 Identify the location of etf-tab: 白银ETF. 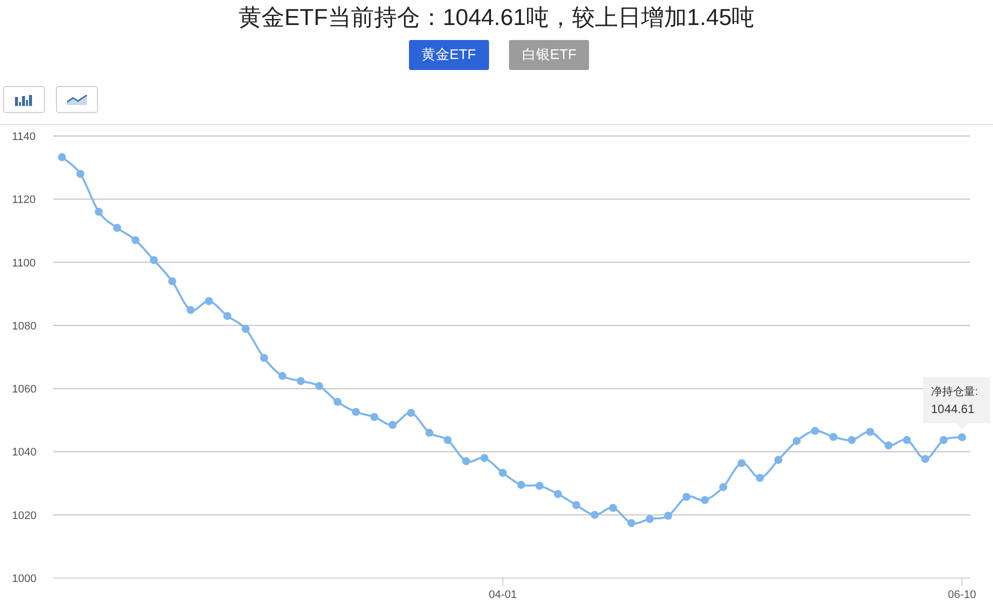
(549, 55).